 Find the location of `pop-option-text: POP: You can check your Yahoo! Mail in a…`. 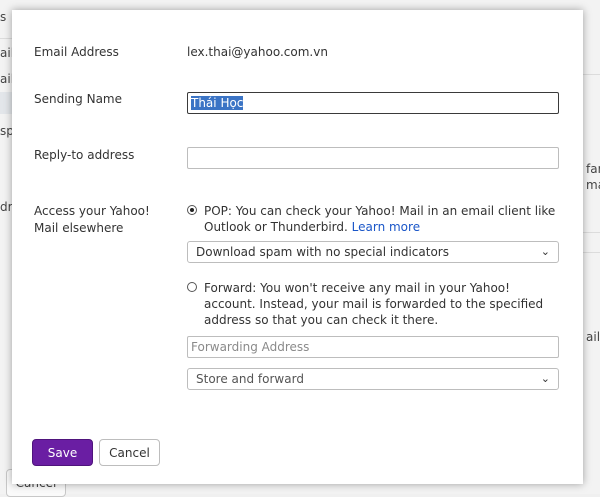

pop-option-text: POP: You can check your Yahoo! Mail in a… is located at coordinates (380, 219).